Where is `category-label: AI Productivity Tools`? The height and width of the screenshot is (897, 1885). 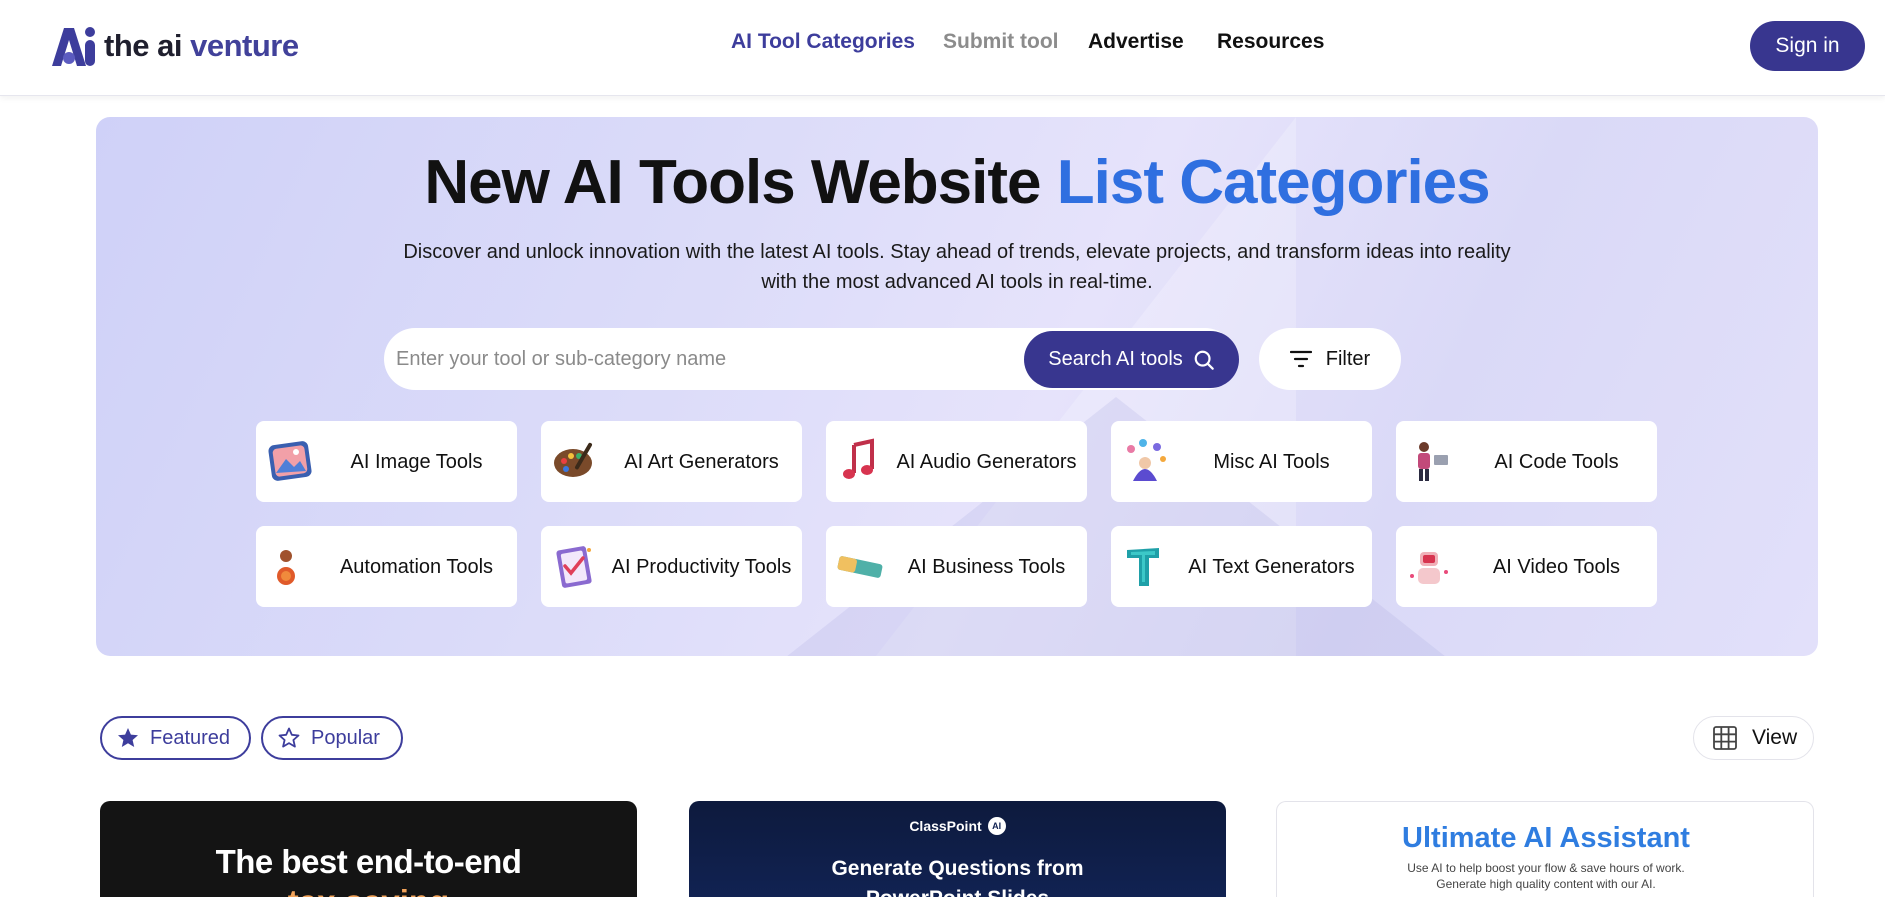
category-label: AI Productivity Tools is located at coordinates (701, 566).